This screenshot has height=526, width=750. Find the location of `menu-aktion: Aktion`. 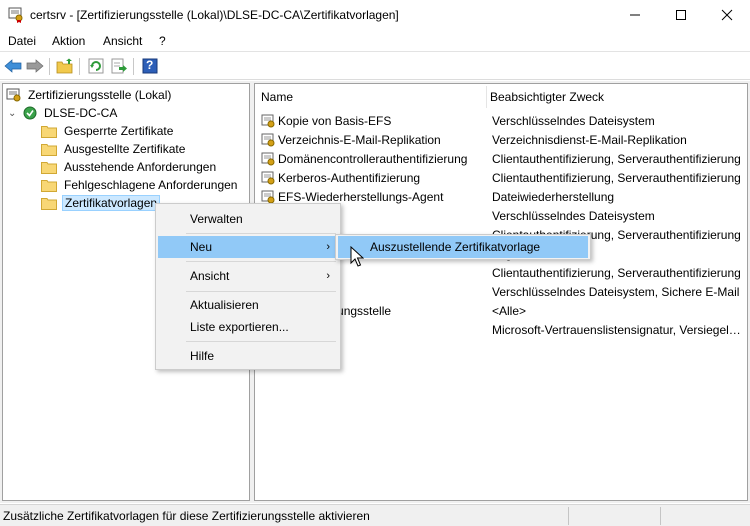

menu-aktion: Aktion is located at coordinates (68, 41).